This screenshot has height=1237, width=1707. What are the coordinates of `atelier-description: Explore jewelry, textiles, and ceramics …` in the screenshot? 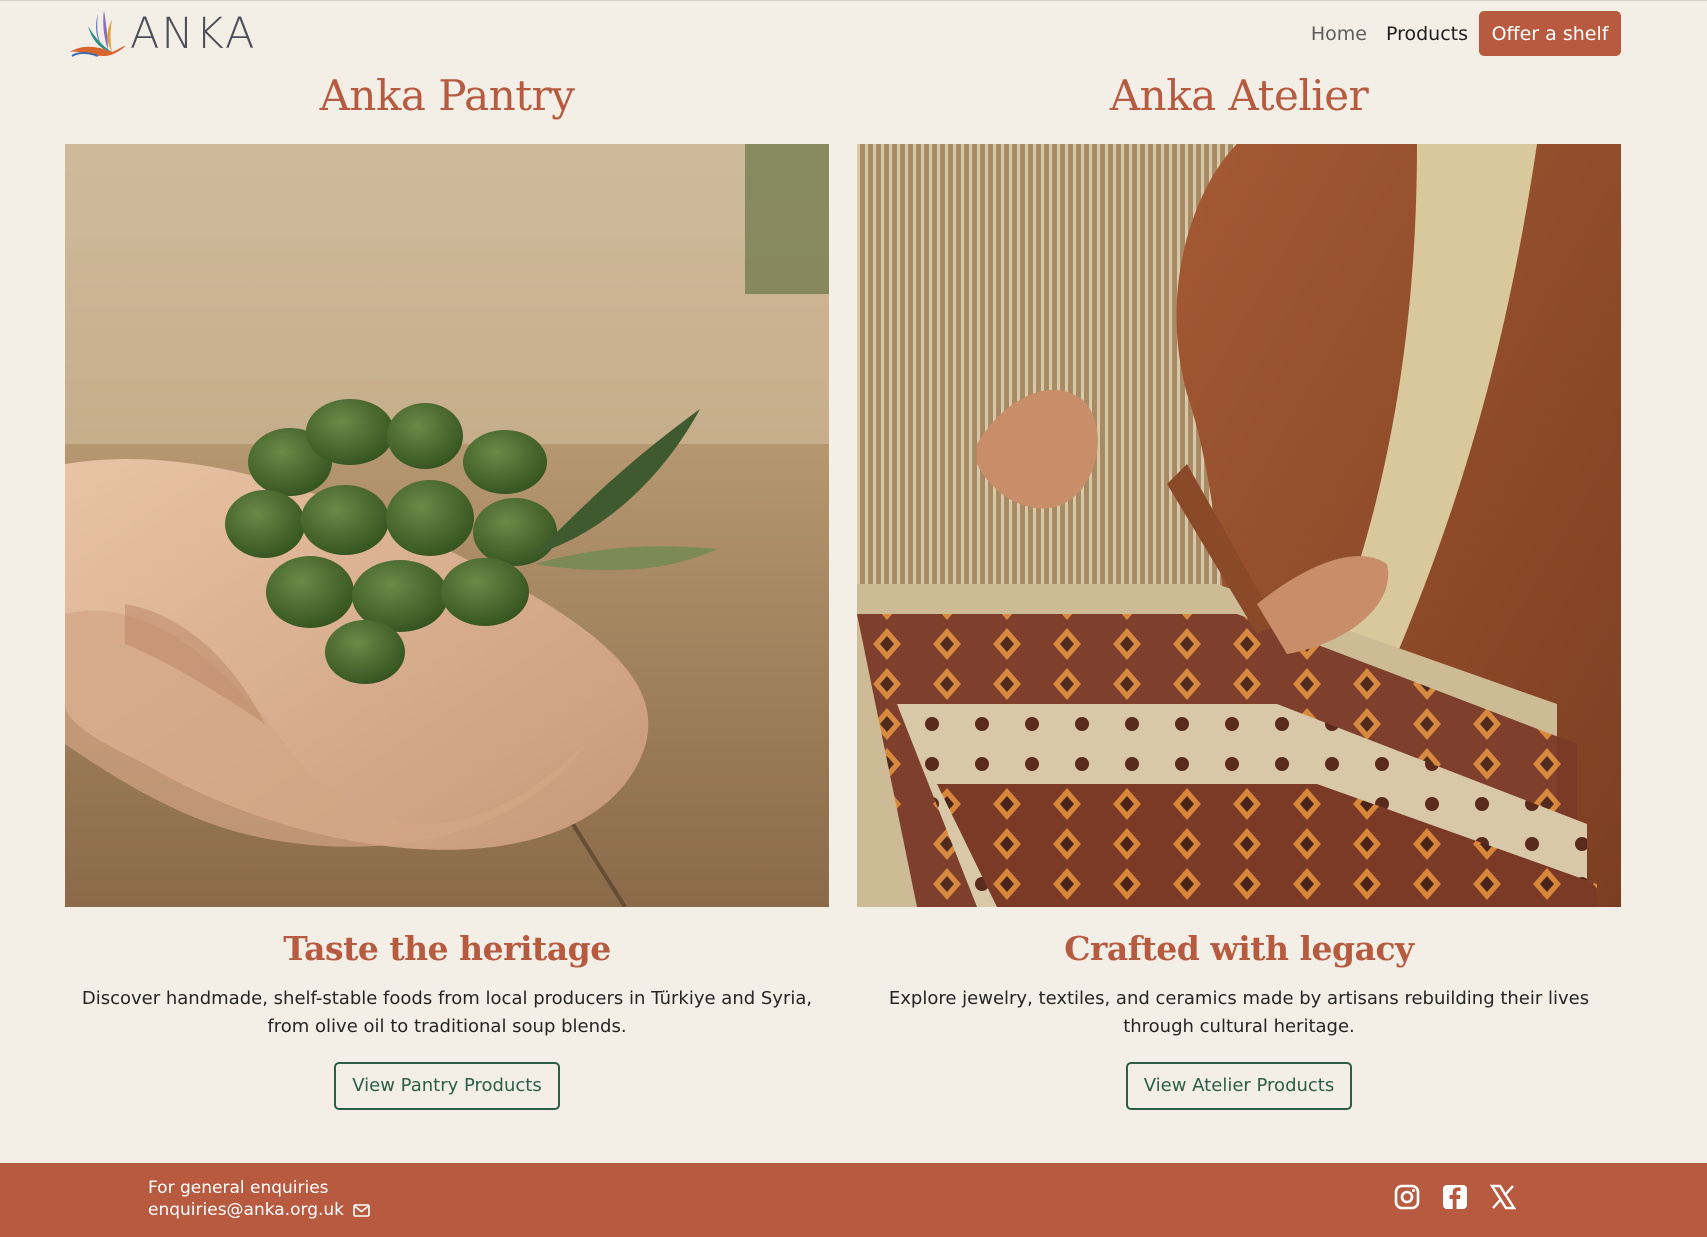 It's located at (1239, 1012).